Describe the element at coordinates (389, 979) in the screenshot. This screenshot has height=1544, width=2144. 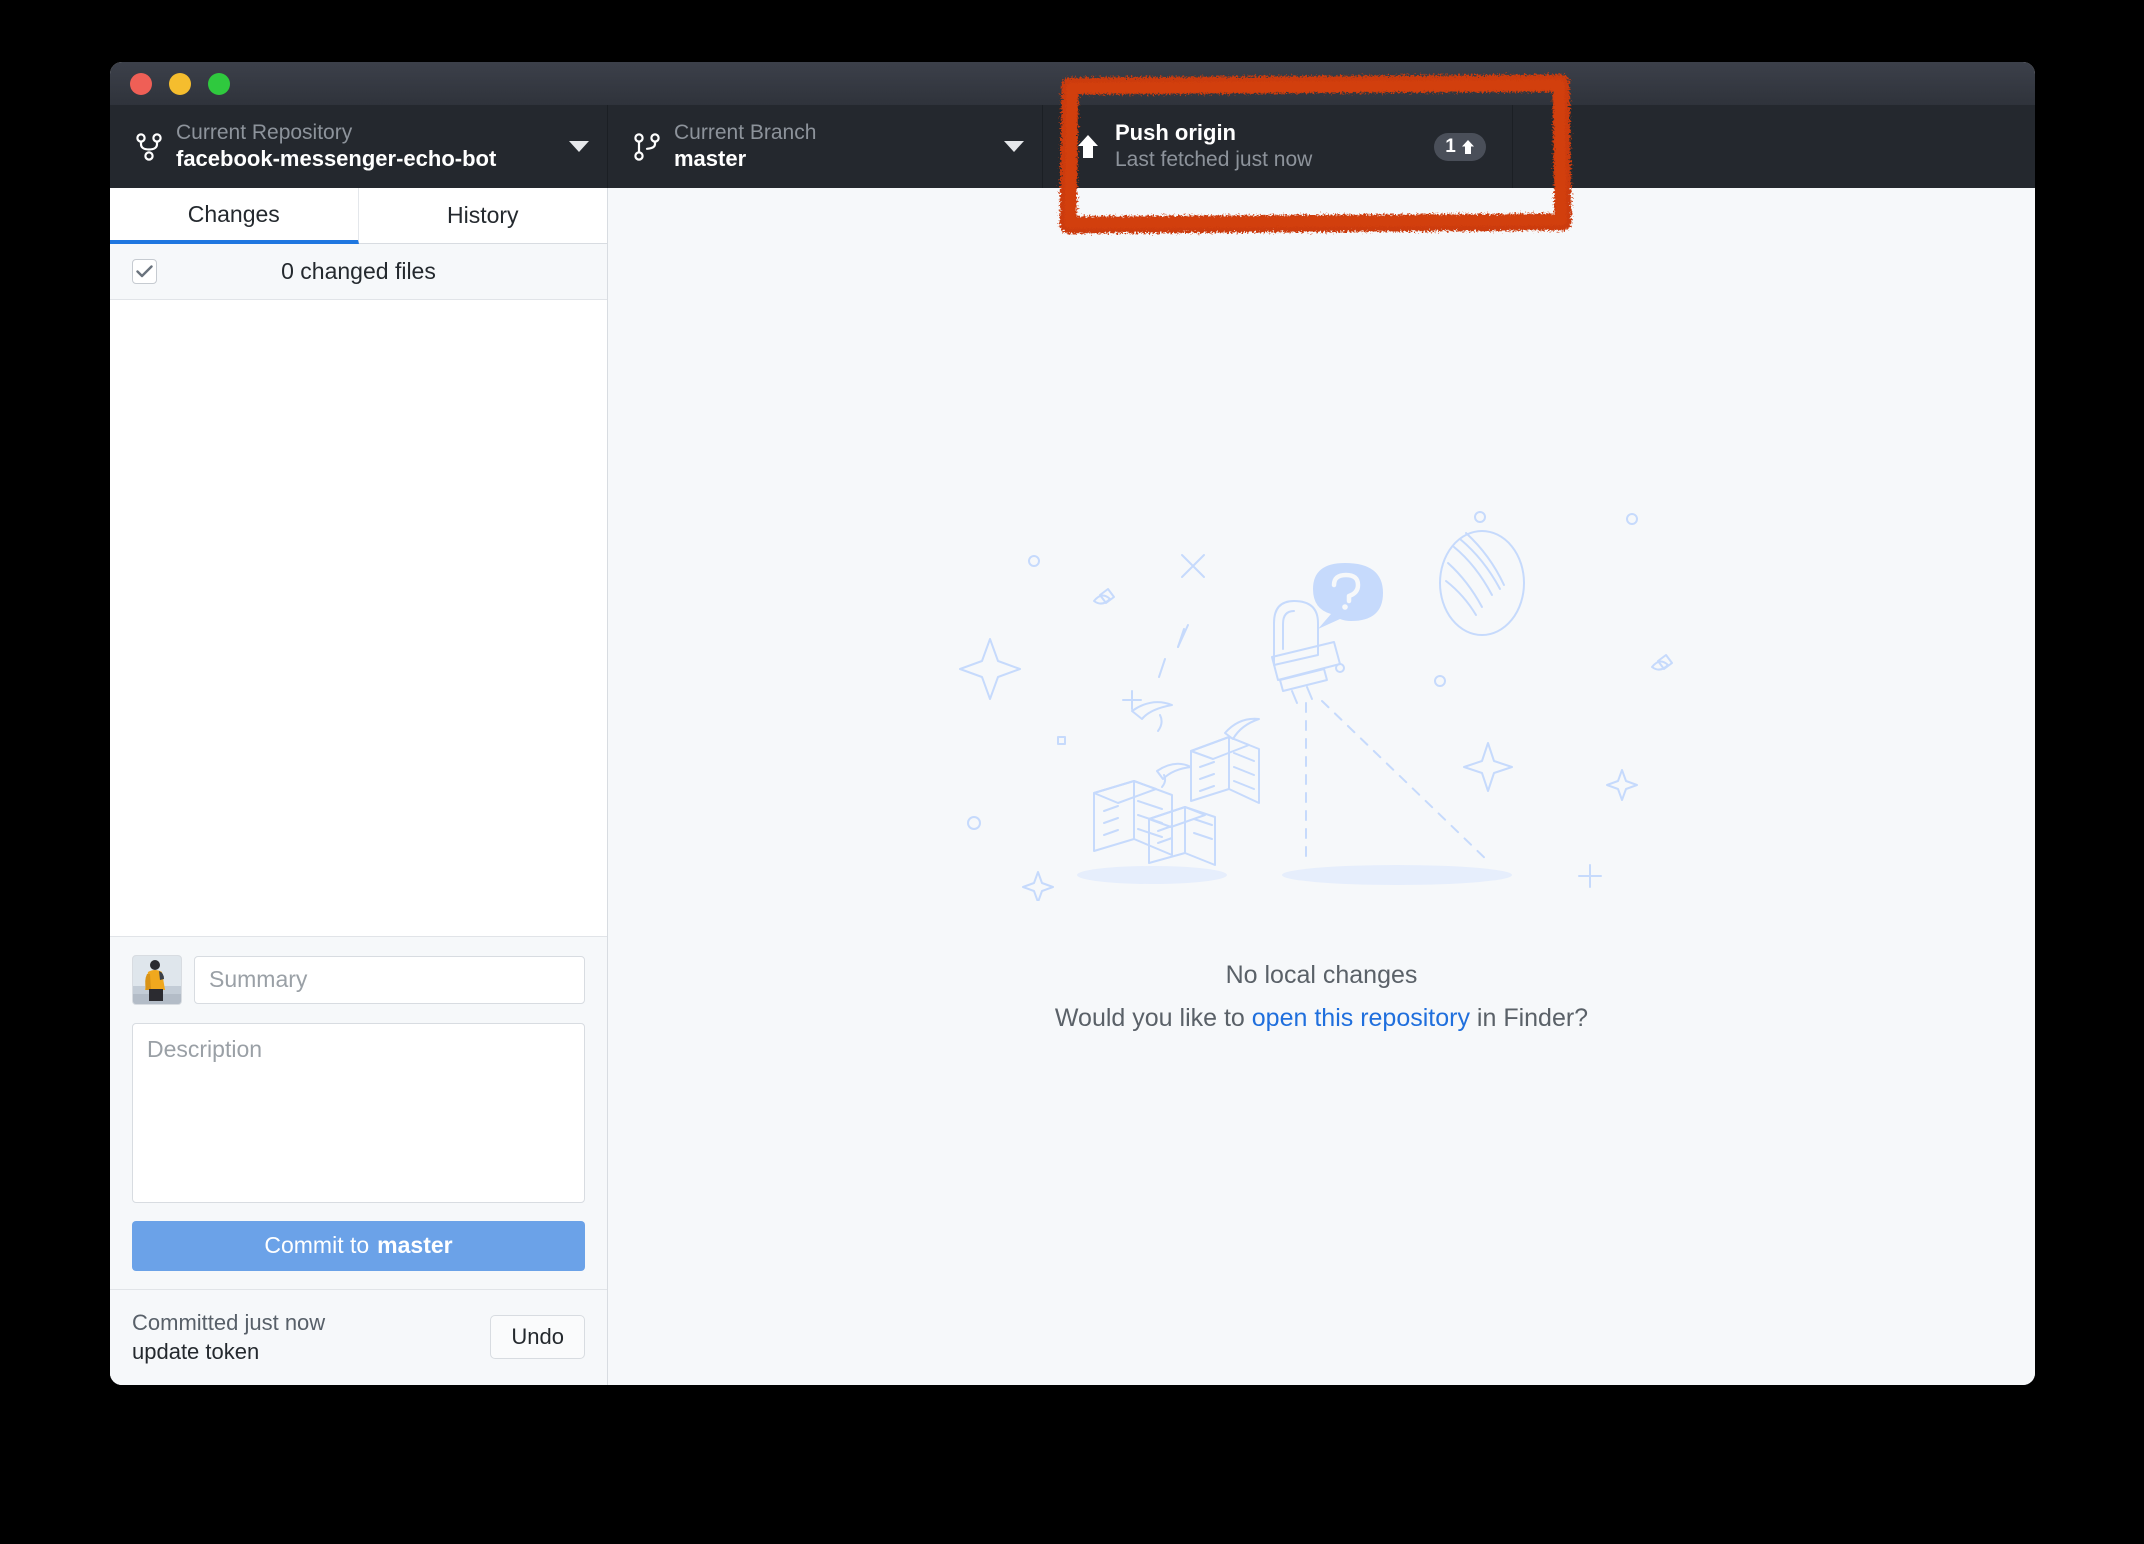
I see `commit-summary-input` at that location.